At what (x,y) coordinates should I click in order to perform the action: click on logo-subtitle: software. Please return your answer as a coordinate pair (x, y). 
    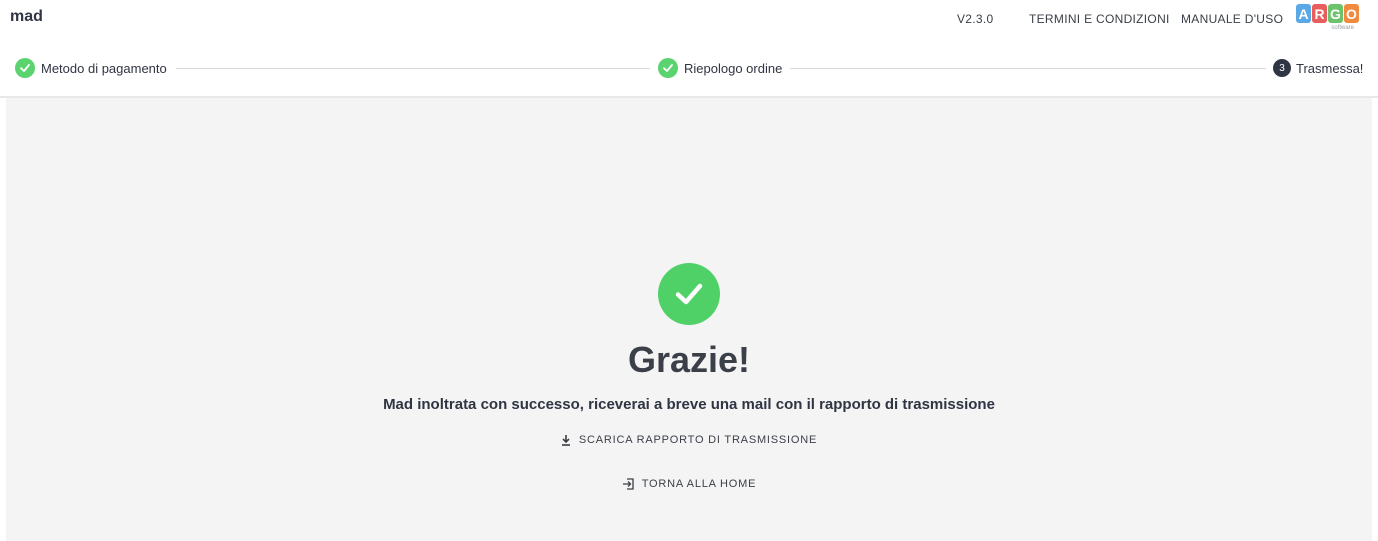
    Looking at the image, I should click on (1342, 28).